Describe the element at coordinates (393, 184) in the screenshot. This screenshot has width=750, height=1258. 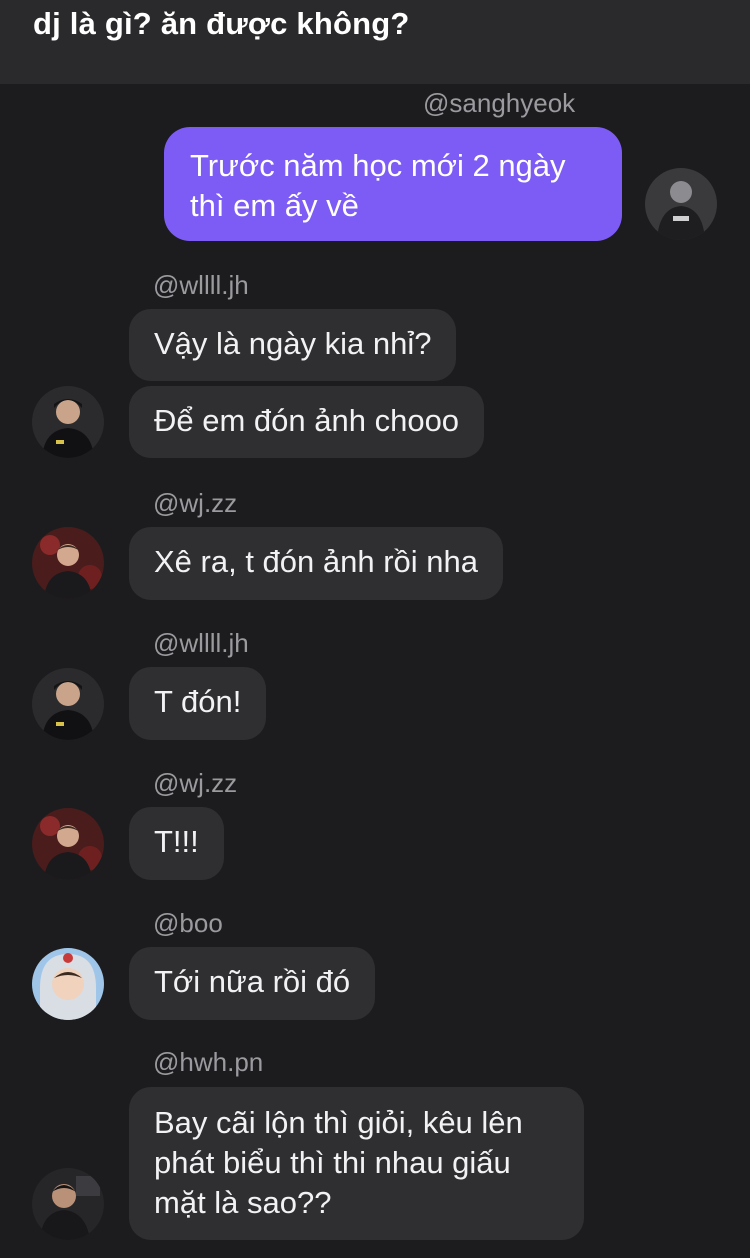
I see `message-bubble-own: Trước năm học mới 2 ngày thì em ấy về` at that location.